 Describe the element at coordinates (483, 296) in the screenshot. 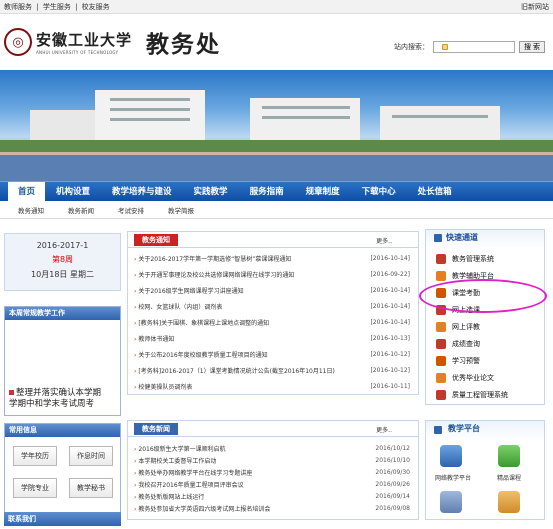

I see `highlight-annotation` at that location.